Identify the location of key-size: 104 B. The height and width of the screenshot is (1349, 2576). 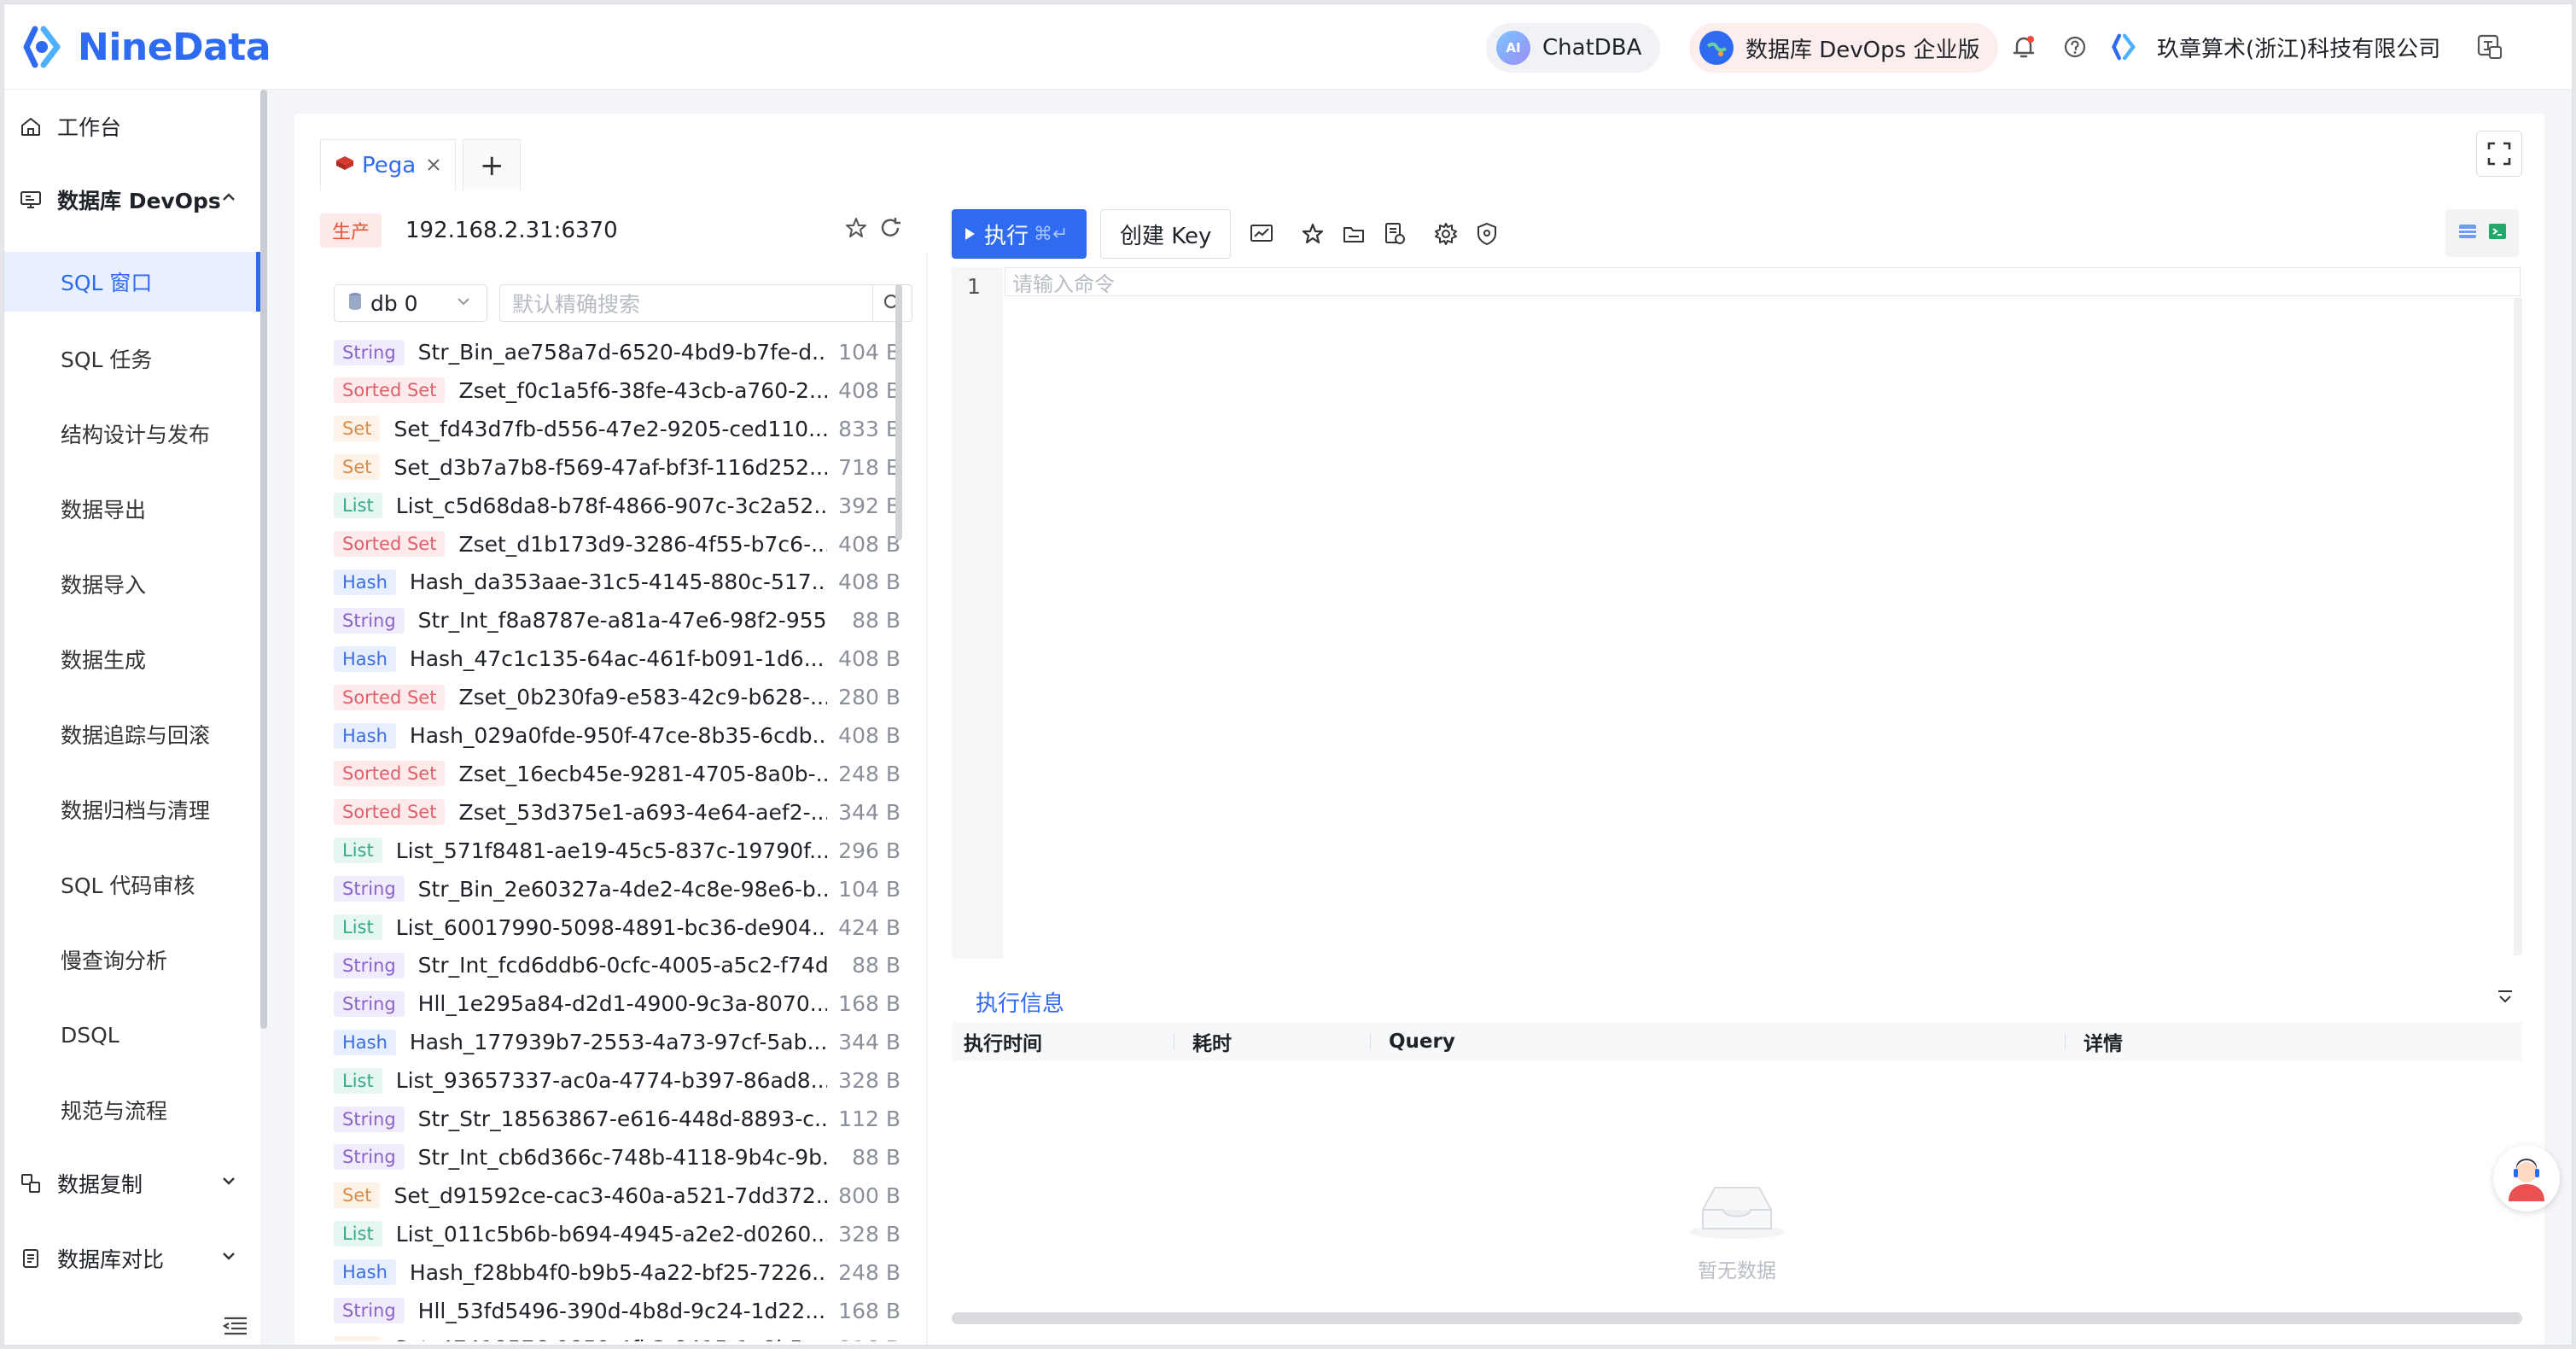
(869, 889).